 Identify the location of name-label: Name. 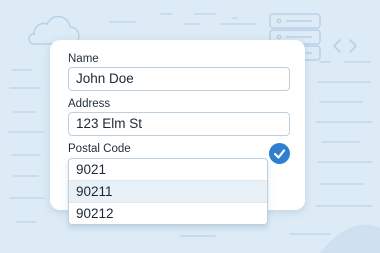
(83, 59).